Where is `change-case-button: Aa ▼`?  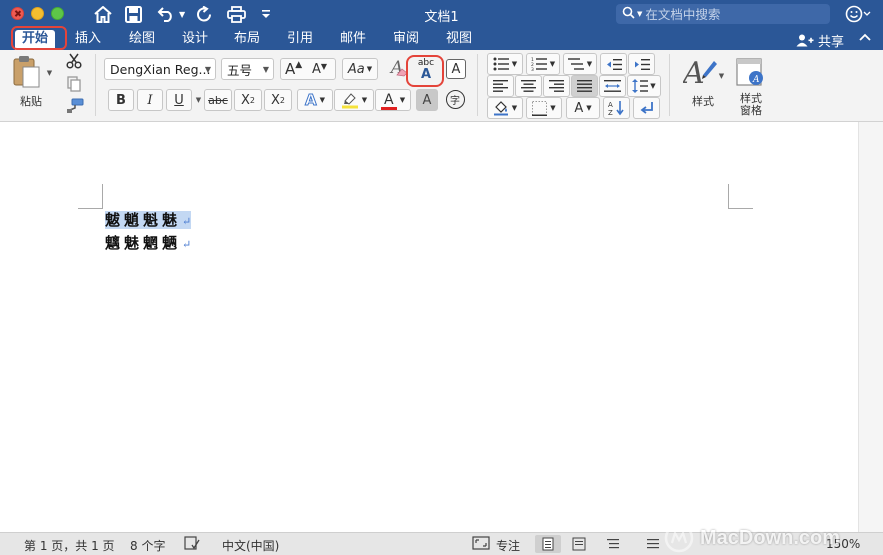 change-case-button: Aa ▼ is located at coordinates (360, 69).